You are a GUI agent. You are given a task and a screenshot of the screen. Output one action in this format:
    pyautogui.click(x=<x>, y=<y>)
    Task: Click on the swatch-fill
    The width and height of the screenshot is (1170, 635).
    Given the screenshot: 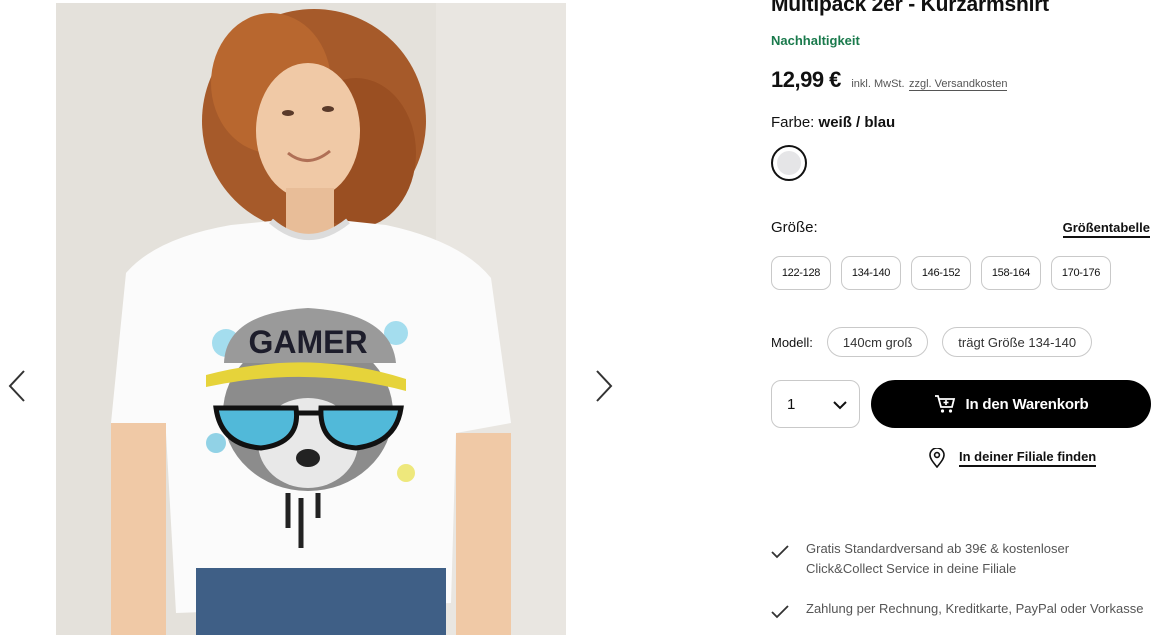 What is the action you would take?
    pyautogui.click(x=789, y=163)
    